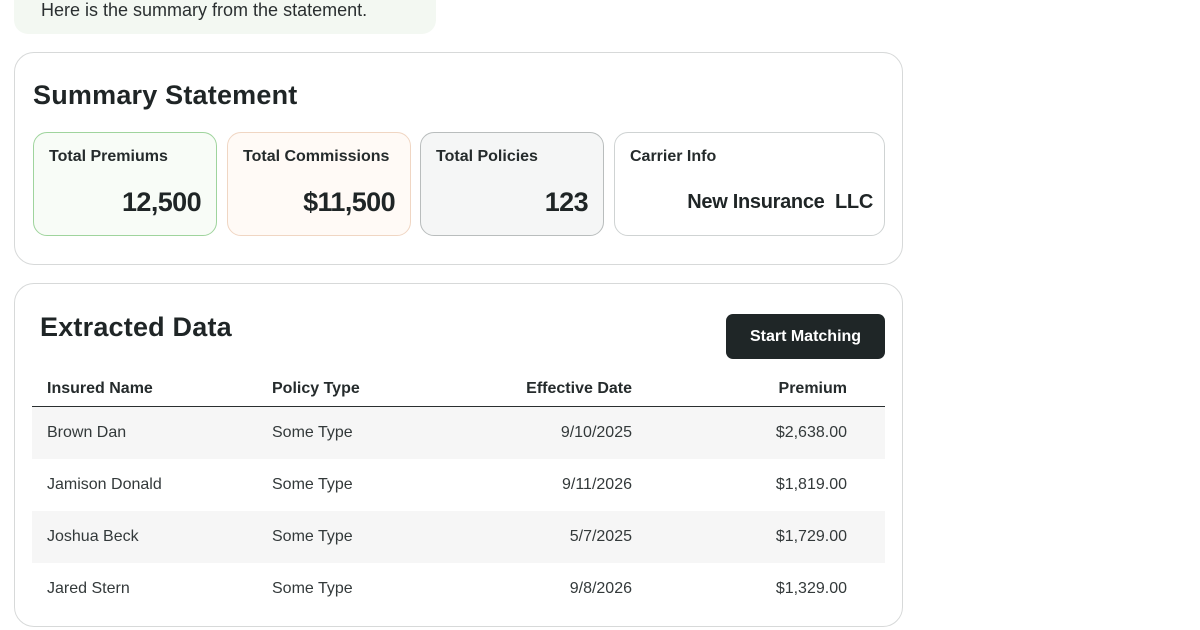 The image size is (1200, 630). I want to click on total-premiums-card: Total Premiums 12,500, so click(125, 184).